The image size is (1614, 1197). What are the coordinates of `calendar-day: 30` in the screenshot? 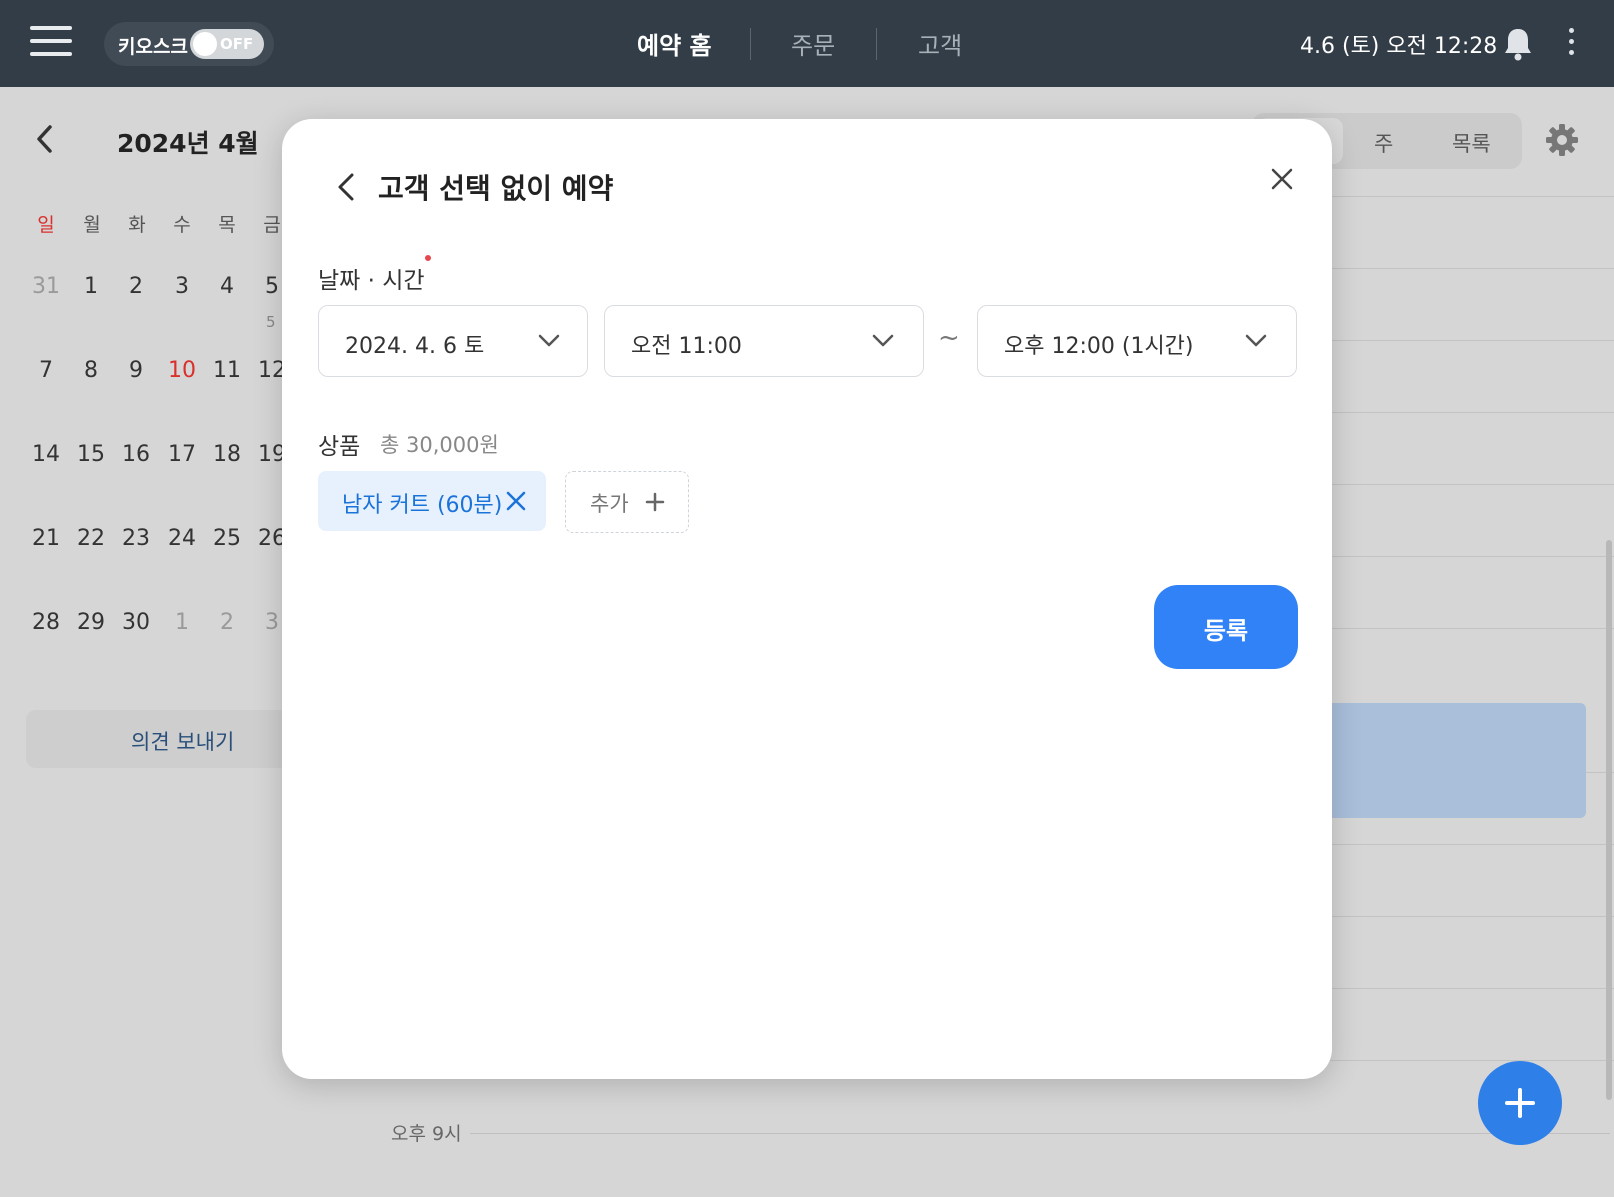 It's located at (136, 622).